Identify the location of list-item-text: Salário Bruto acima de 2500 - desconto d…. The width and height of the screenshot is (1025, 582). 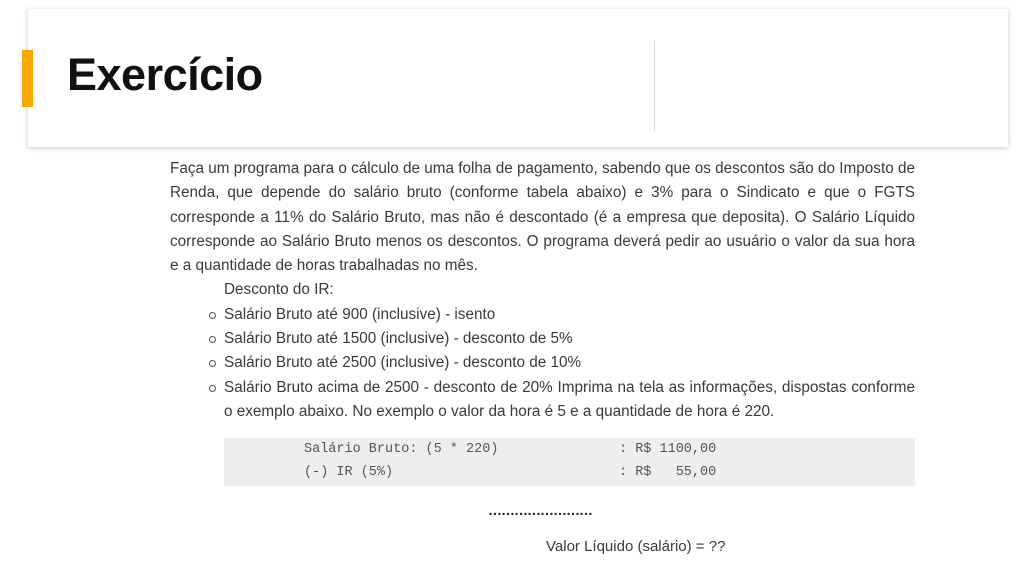
(569, 399).